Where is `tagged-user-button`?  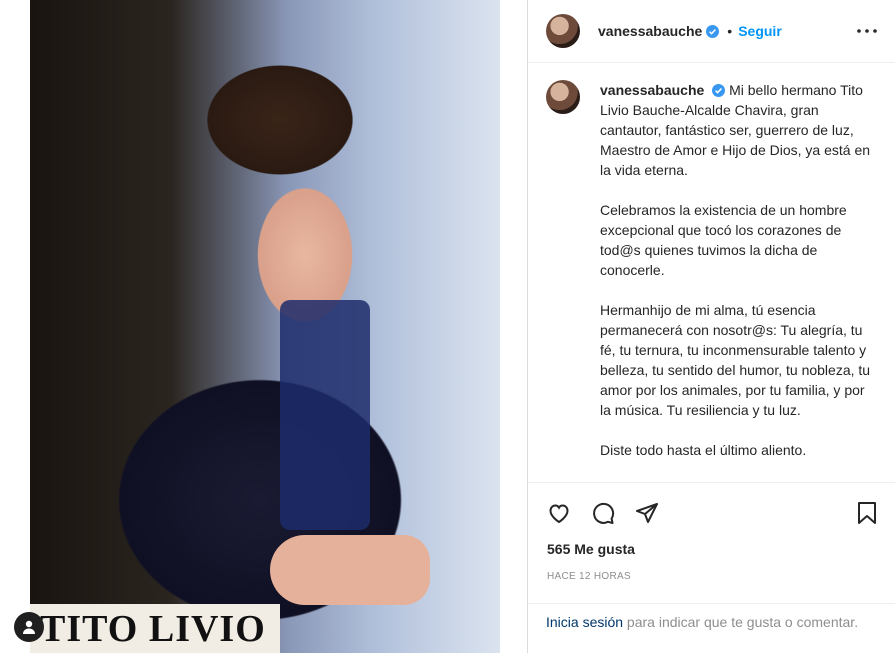
tagged-user-button is located at coordinates (29, 627).